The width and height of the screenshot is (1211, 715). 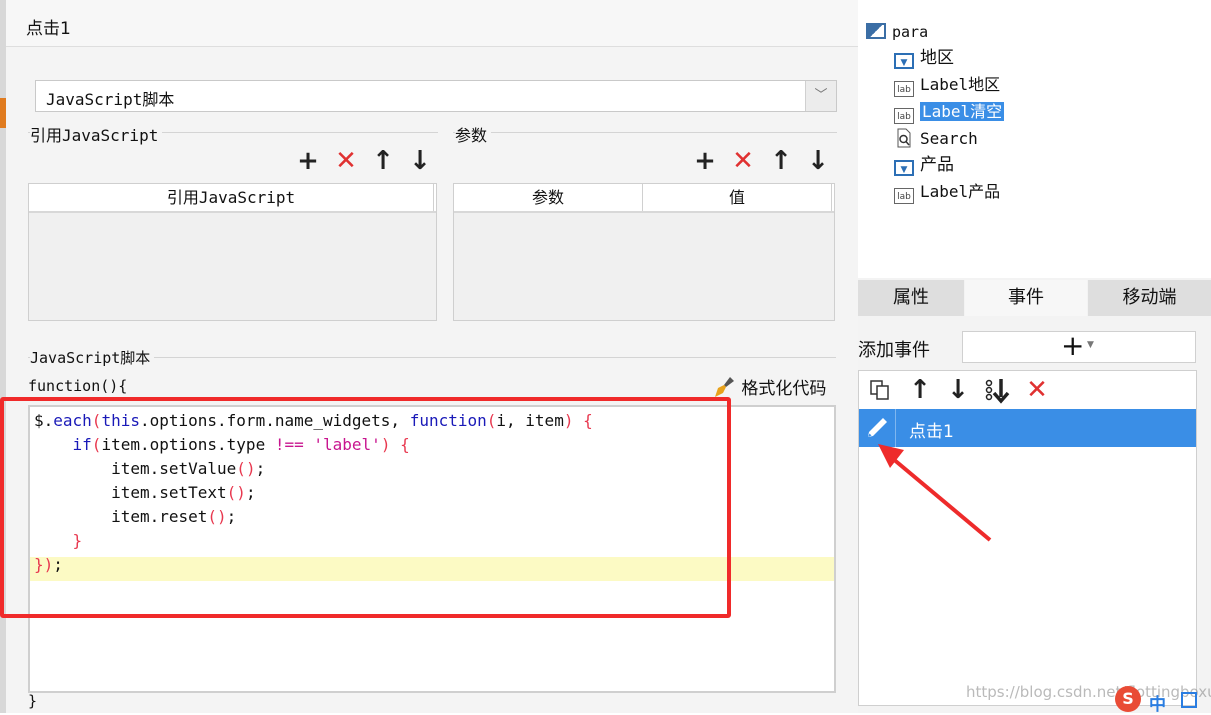 What do you see at coordinates (924, 58) in the screenshot?
I see `tree-item-diqu: 地区` at bounding box center [924, 58].